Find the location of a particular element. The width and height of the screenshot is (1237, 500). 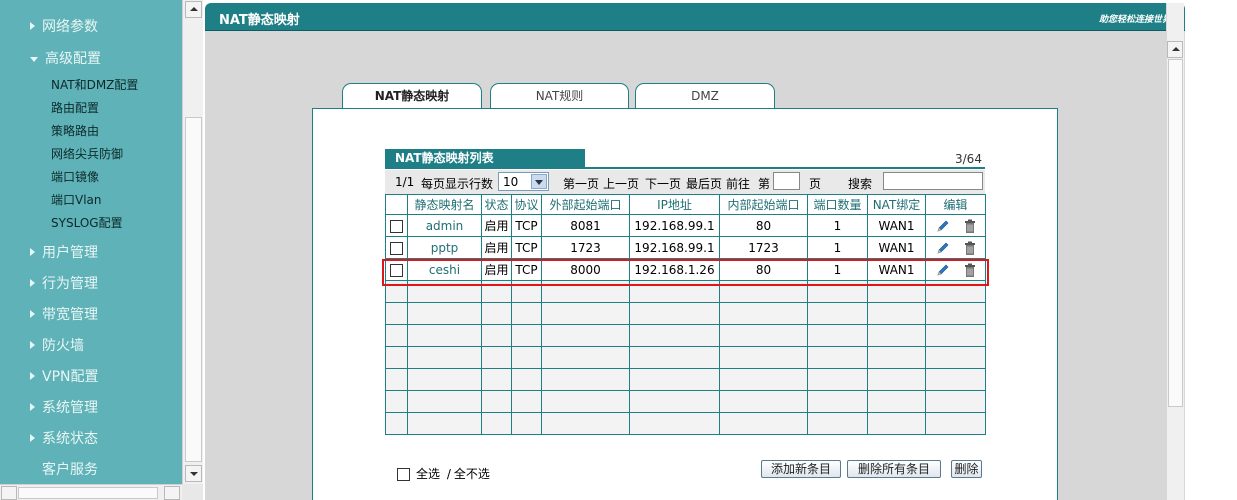

sidebar-item-vpn: VPN配置 is located at coordinates (64, 376).